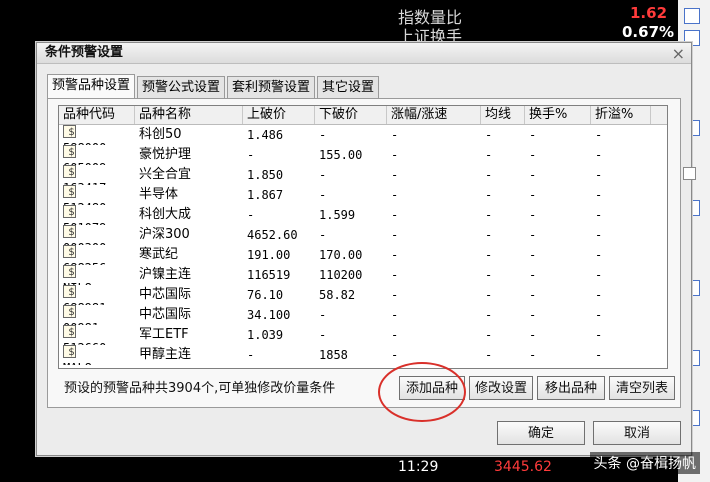 The image size is (710, 482). Describe the element at coordinates (265, 295) in the screenshot. I see `cell-up: 76.10` at that location.